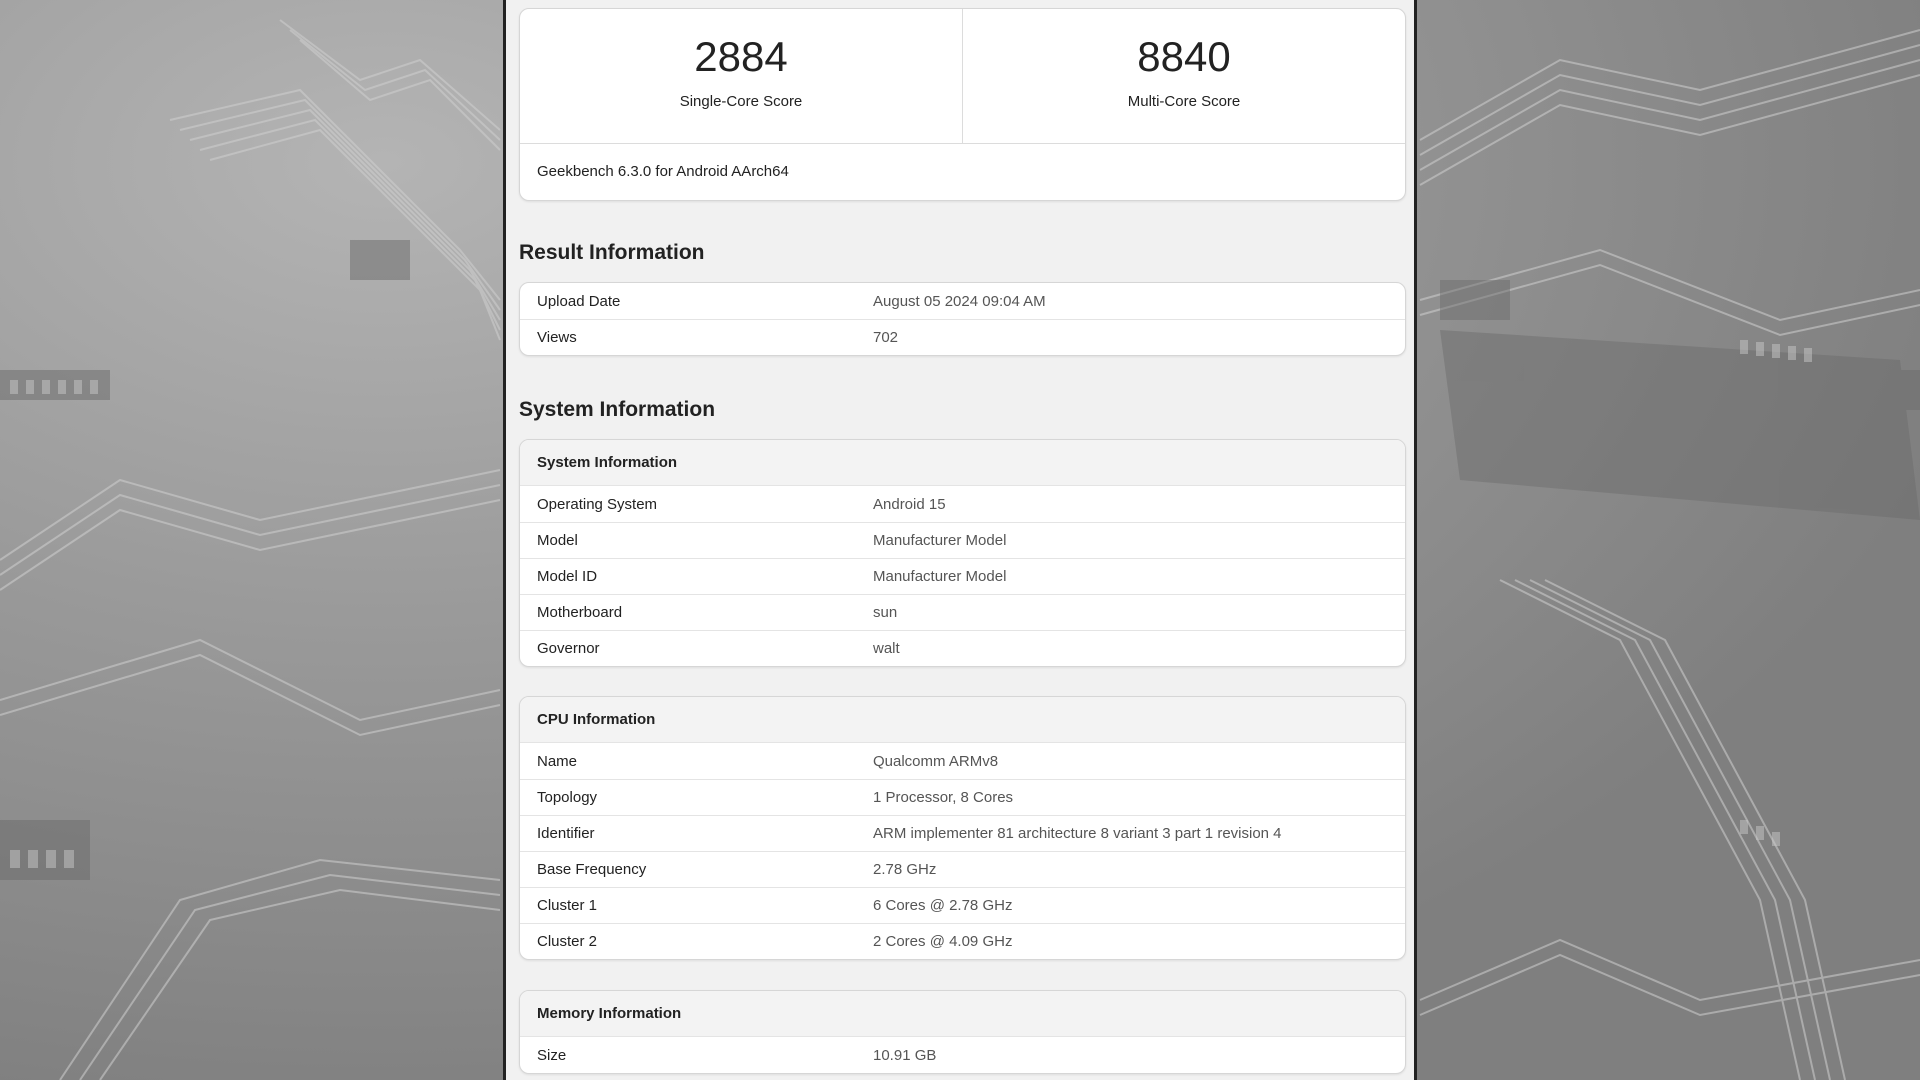 The width and height of the screenshot is (1920, 1080). I want to click on cluster-1-key: Cluster 1, so click(567, 905).